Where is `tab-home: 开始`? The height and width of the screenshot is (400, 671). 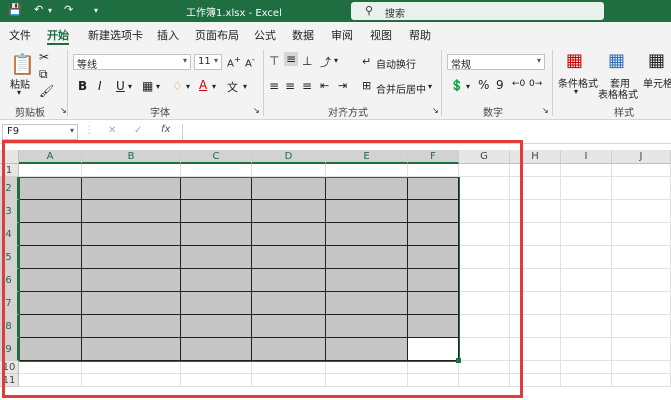
tab-home: 开始 is located at coordinates (58, 36).